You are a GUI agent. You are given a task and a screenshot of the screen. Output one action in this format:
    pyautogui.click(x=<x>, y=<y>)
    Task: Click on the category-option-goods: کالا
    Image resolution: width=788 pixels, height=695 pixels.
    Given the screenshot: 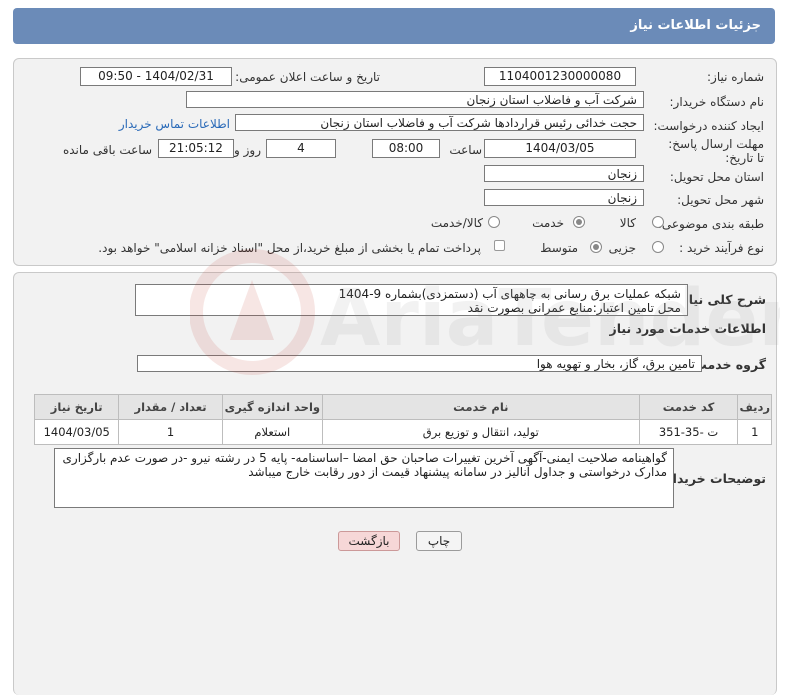 What is the action you would take?
    pyautogui.click(x=627, y=223)
    